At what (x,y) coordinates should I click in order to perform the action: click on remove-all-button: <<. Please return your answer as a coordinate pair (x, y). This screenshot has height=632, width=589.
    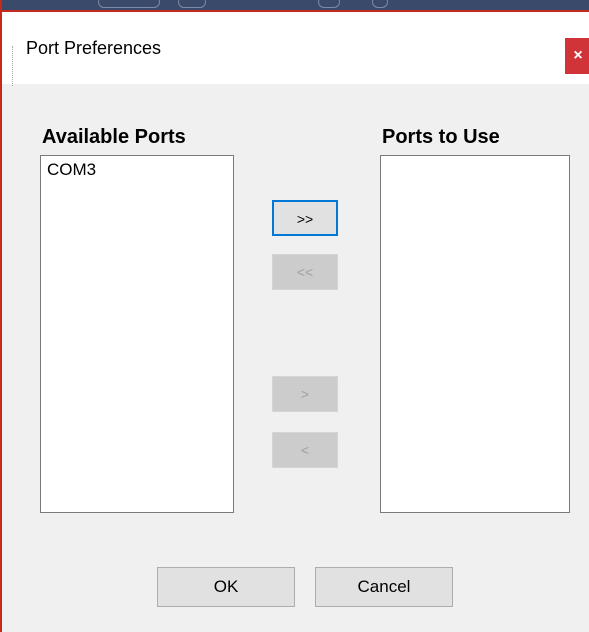
    Looking at the image, I should click on (305, 272).